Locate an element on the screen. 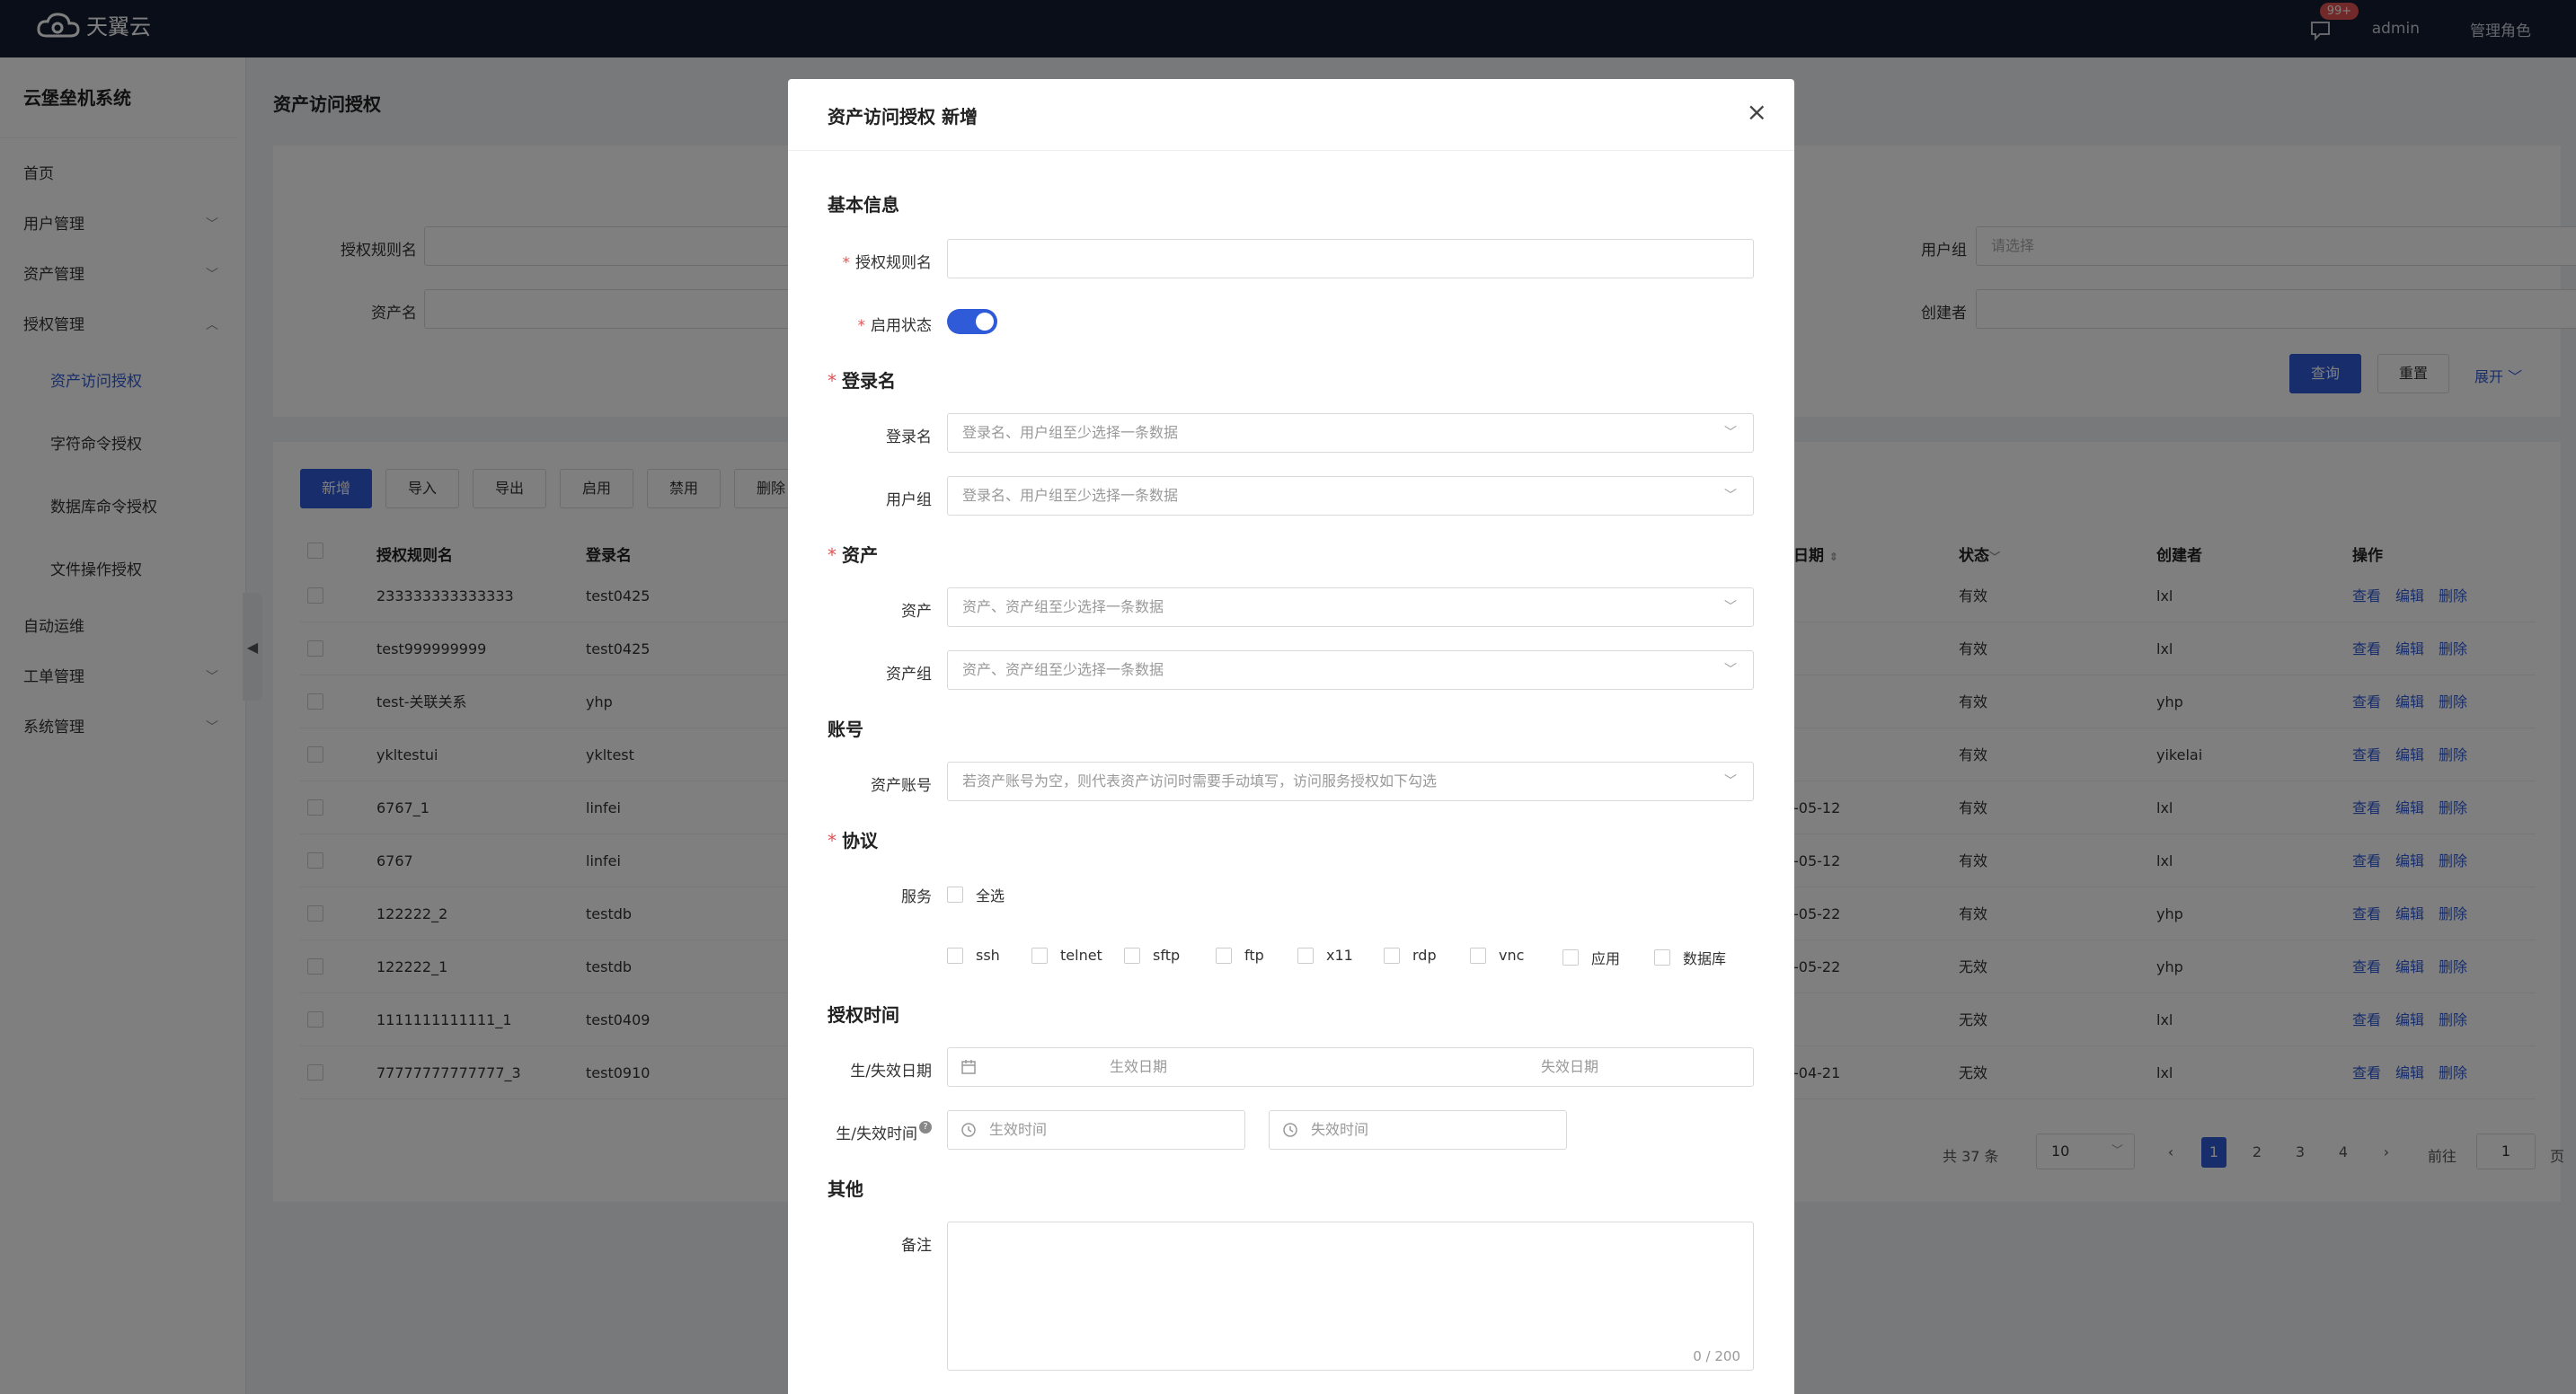 The width and height of the screenshot is (2576, 1394). service-label-text: telnet is located at coordinates (1081, 955).